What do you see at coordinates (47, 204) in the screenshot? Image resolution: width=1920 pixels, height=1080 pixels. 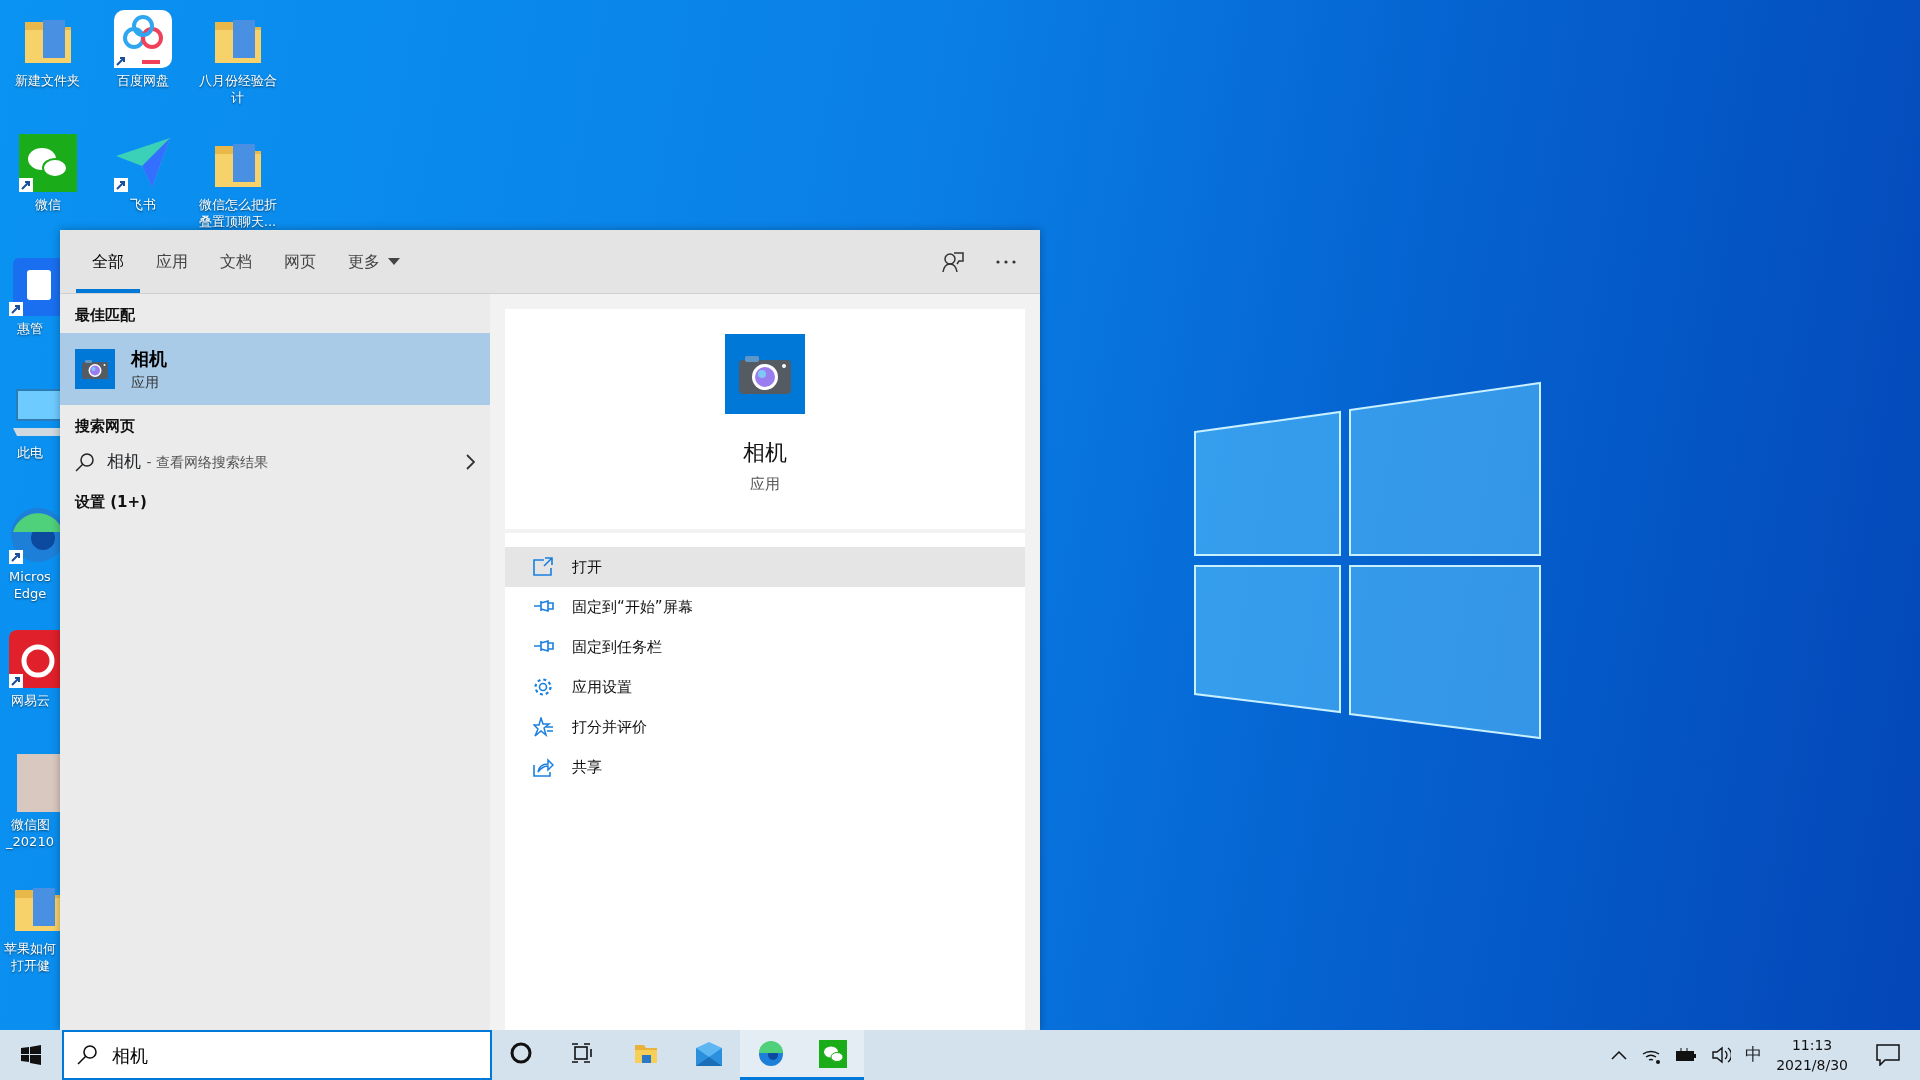 I see `icon-label: 微信` at bounding box center [47, 204].